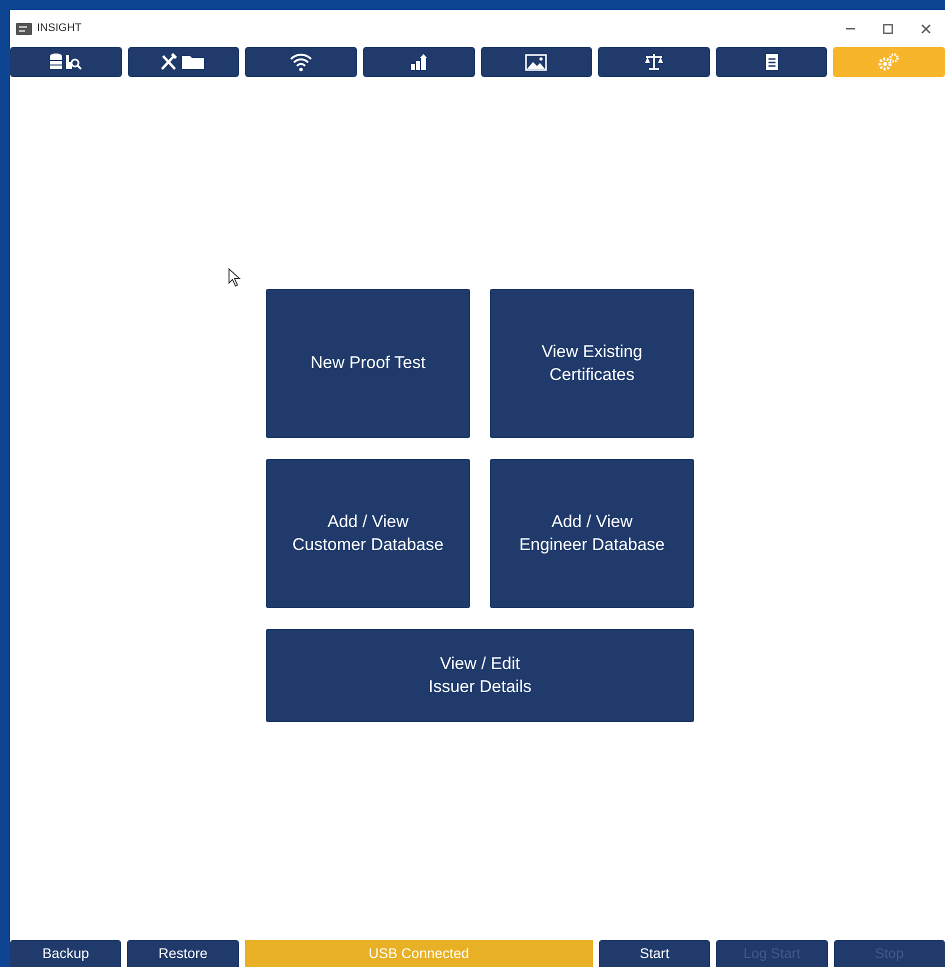 This screenshot has height=967, width=945. I want to click on menu-tile-button: View Existing Certificates, so click(592, 363).